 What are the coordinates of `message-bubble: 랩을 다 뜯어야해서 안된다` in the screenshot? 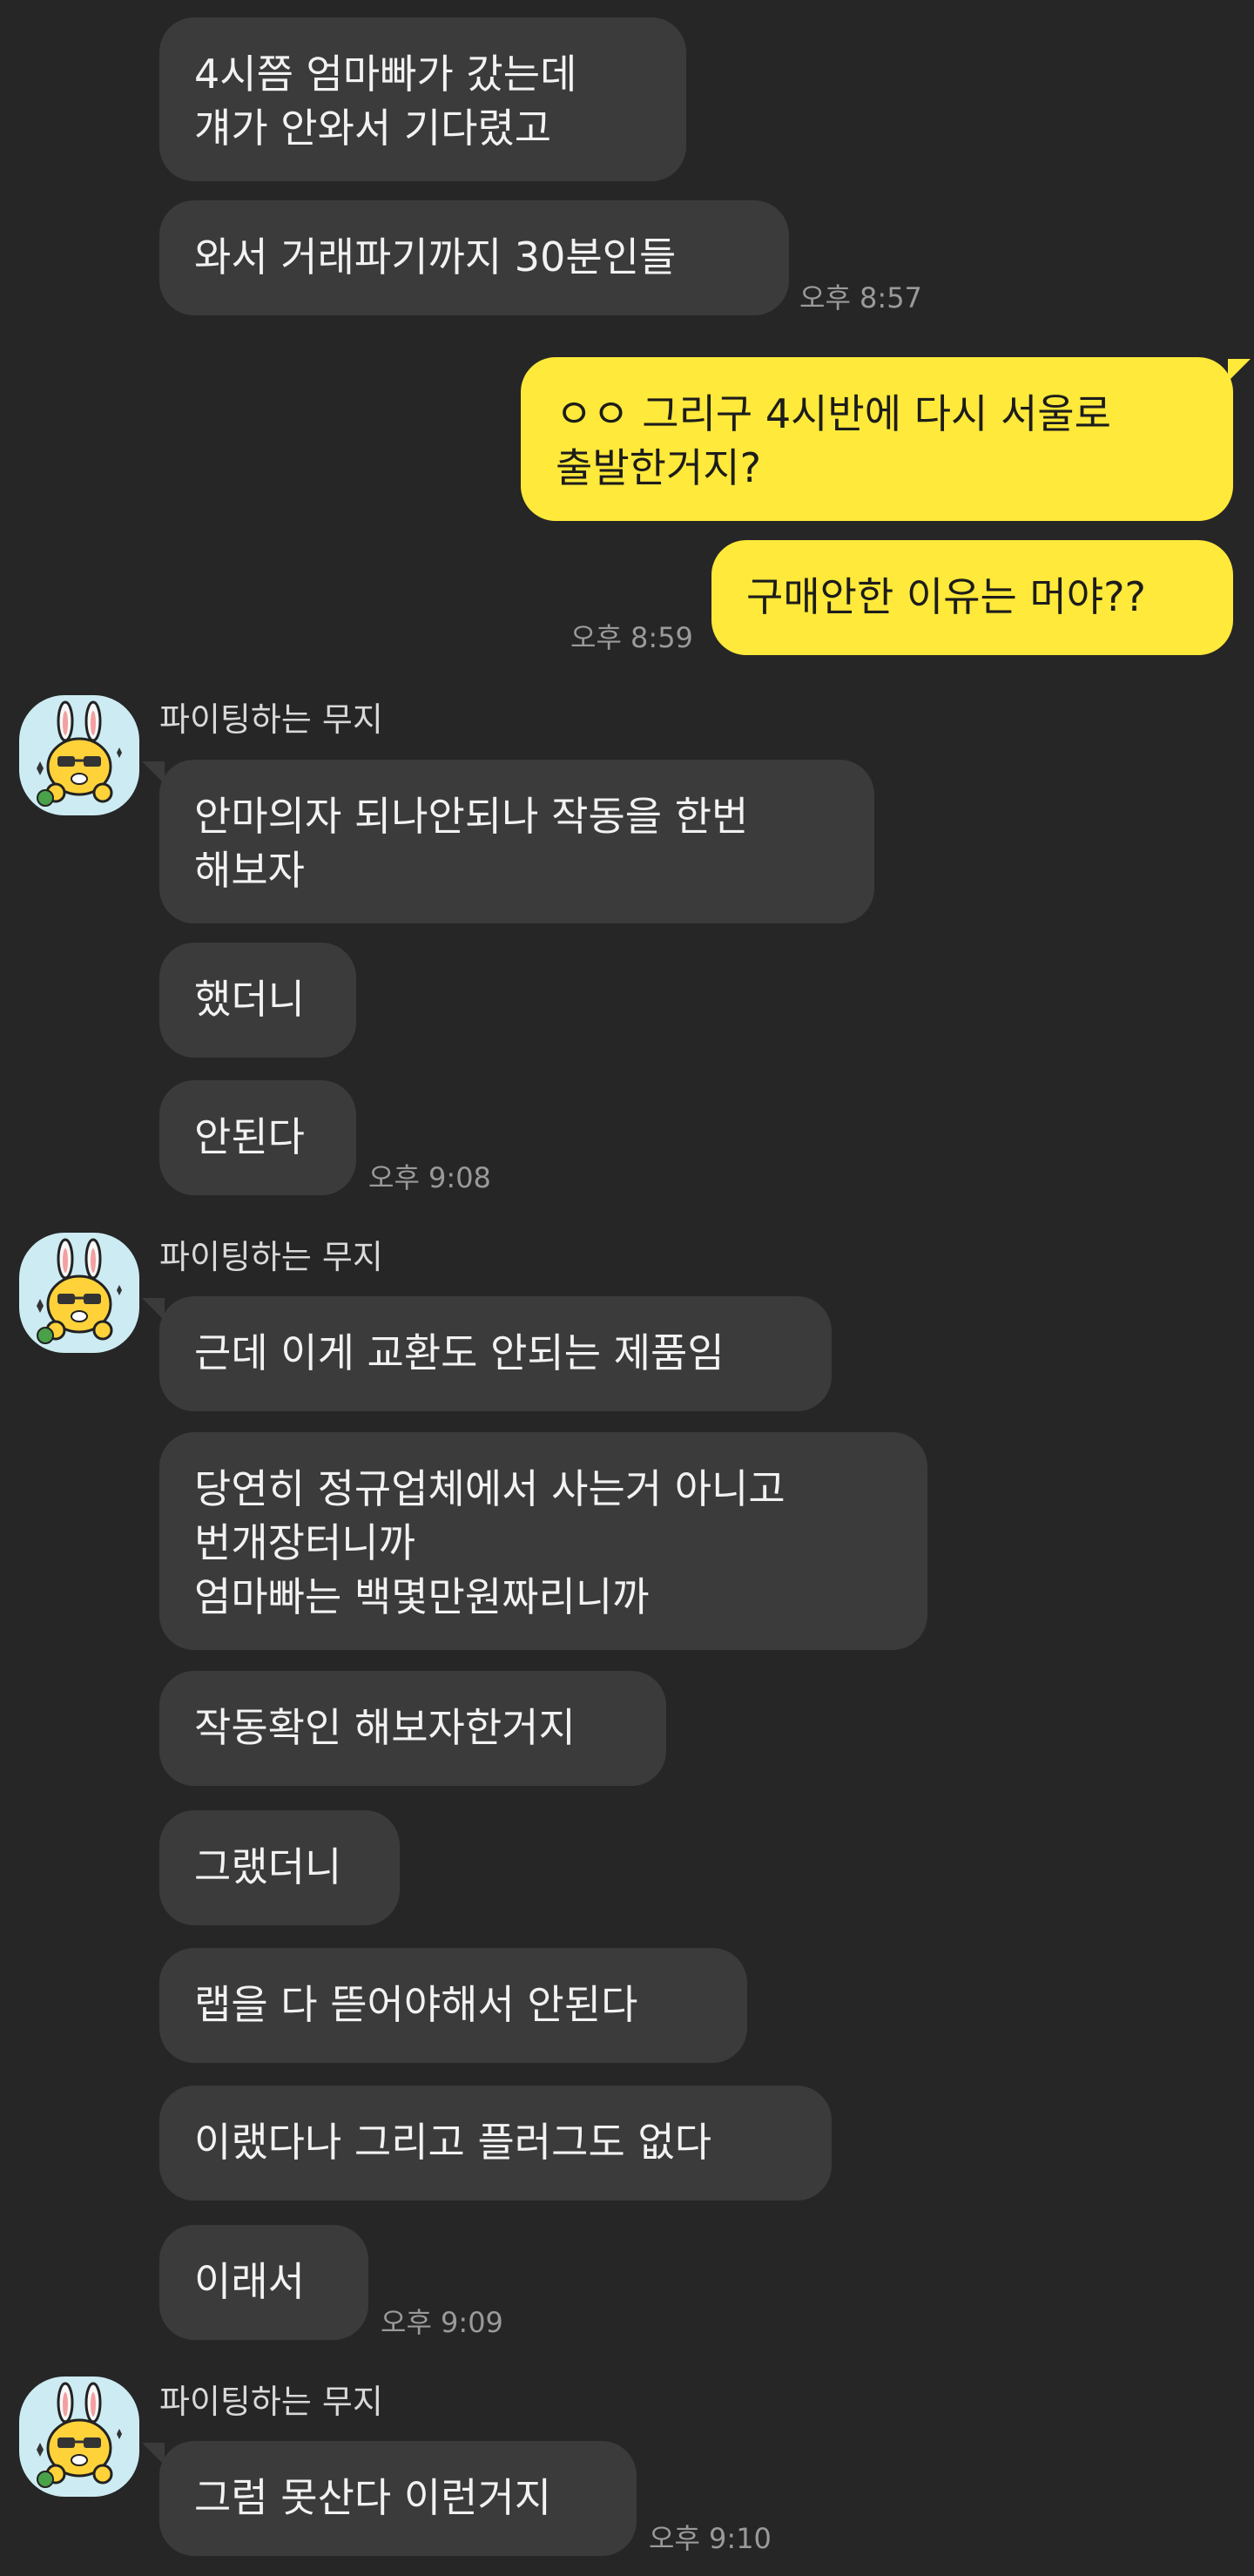 It's located at (453, 2005).